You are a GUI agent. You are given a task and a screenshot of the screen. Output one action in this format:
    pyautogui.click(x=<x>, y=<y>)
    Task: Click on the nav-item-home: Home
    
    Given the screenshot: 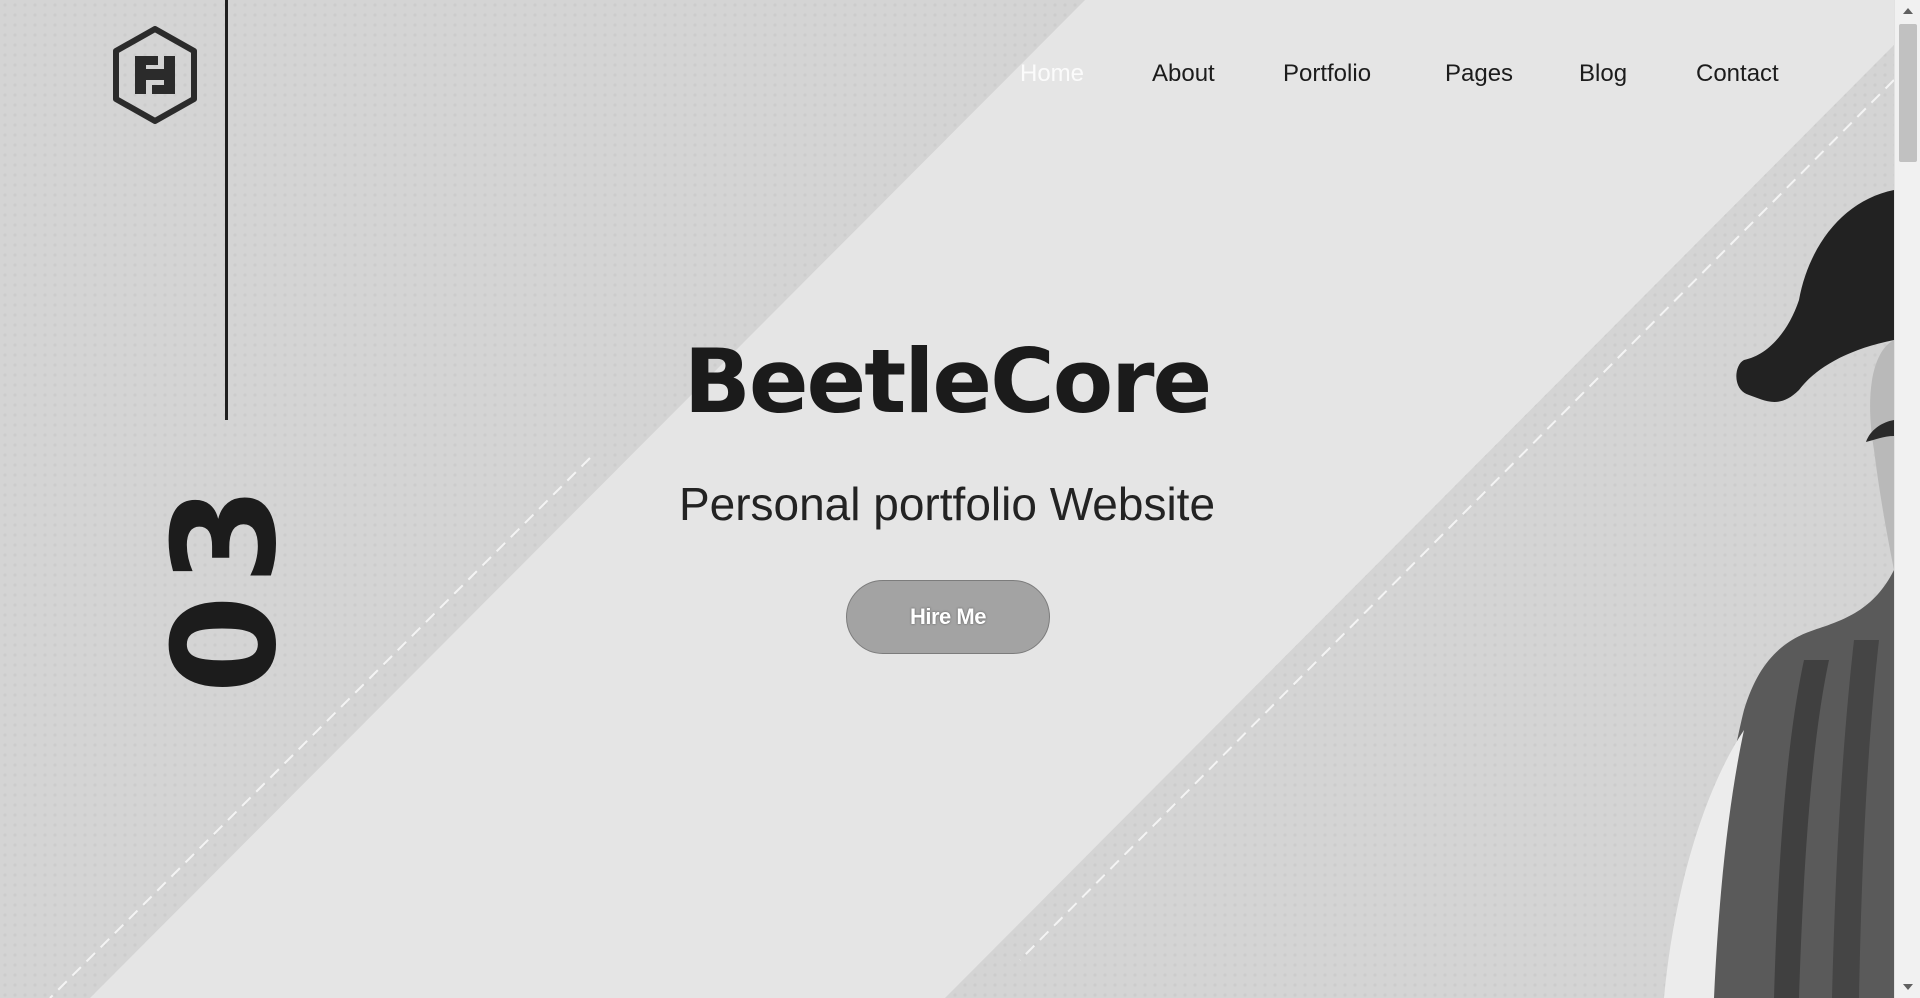 What is the action you would take?
    pyautogui.click(x=1052, y=74)
    